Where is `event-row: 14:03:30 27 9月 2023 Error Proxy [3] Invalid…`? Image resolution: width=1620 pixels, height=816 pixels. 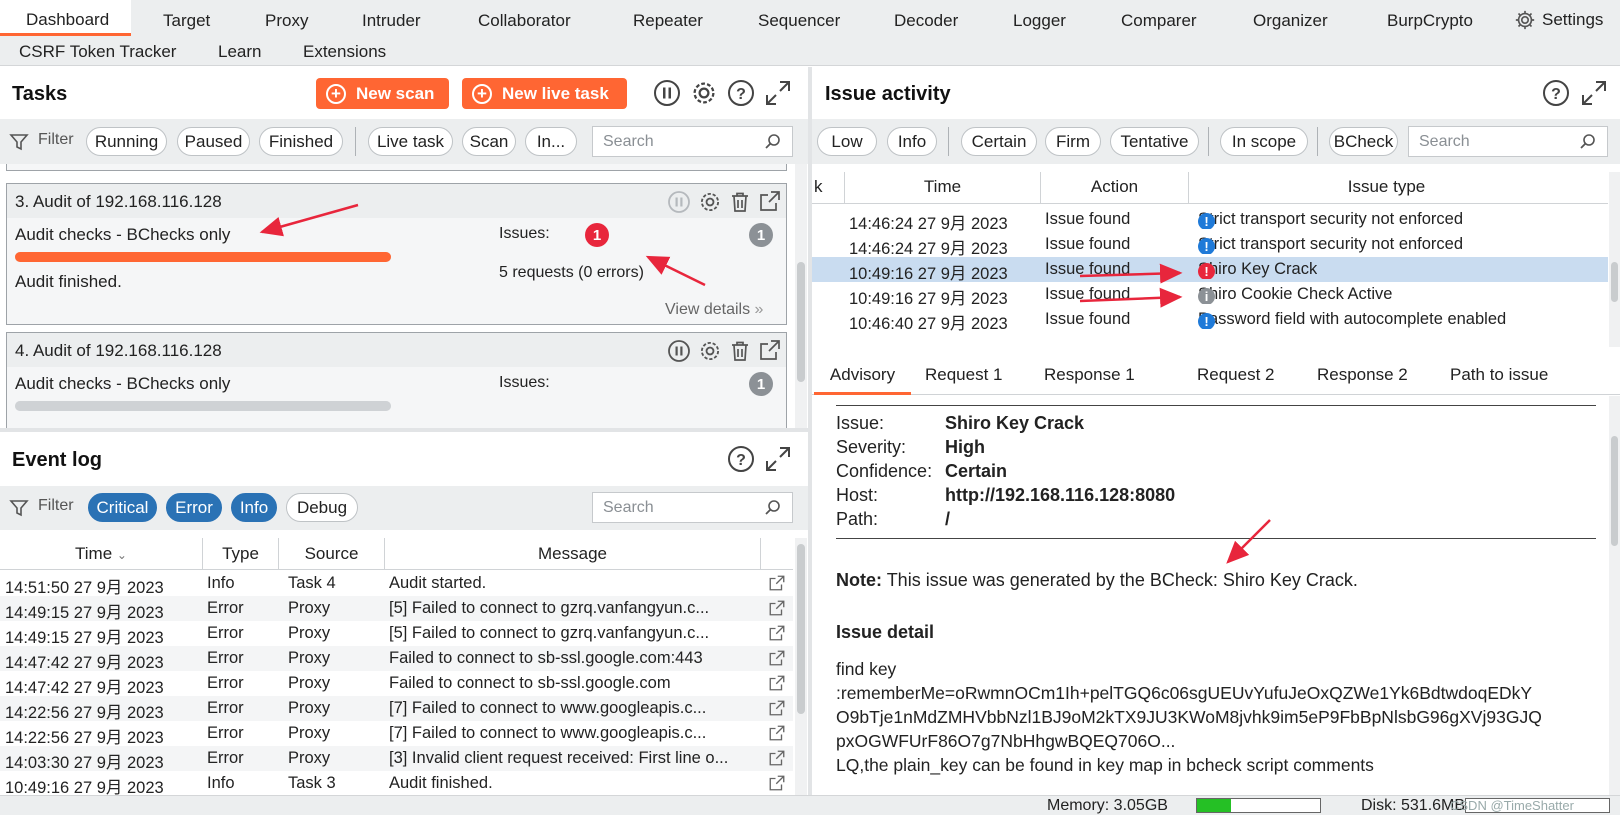 event-row: 14:03:30 27 9月 2023 Error Proxy [3] Invalid… is located at coordinates (396, 759).